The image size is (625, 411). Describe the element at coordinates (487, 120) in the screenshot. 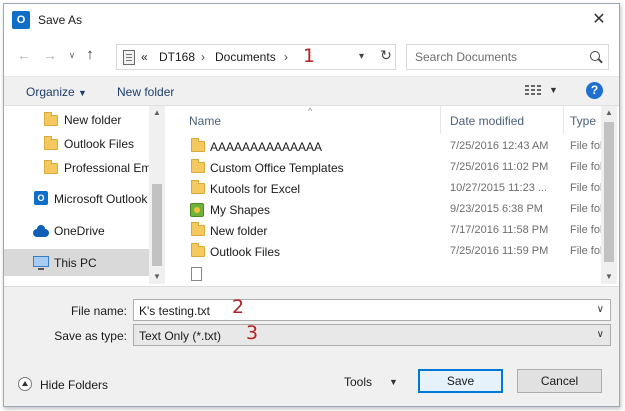

I see `column-header-date: Date modified` at that location.